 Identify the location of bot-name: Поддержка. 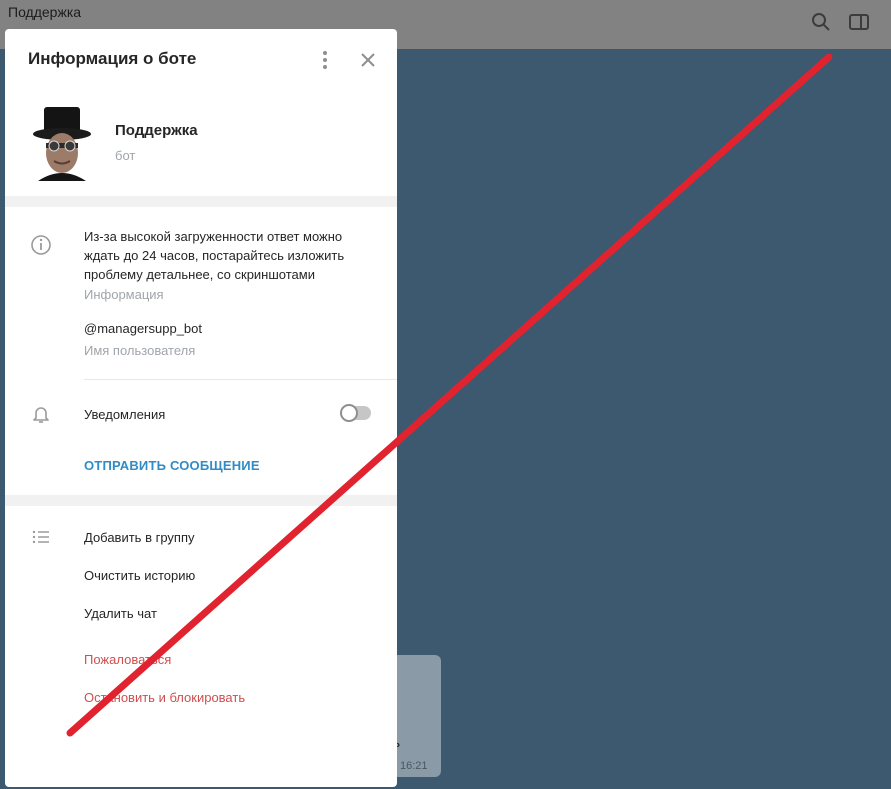
(156, 130).